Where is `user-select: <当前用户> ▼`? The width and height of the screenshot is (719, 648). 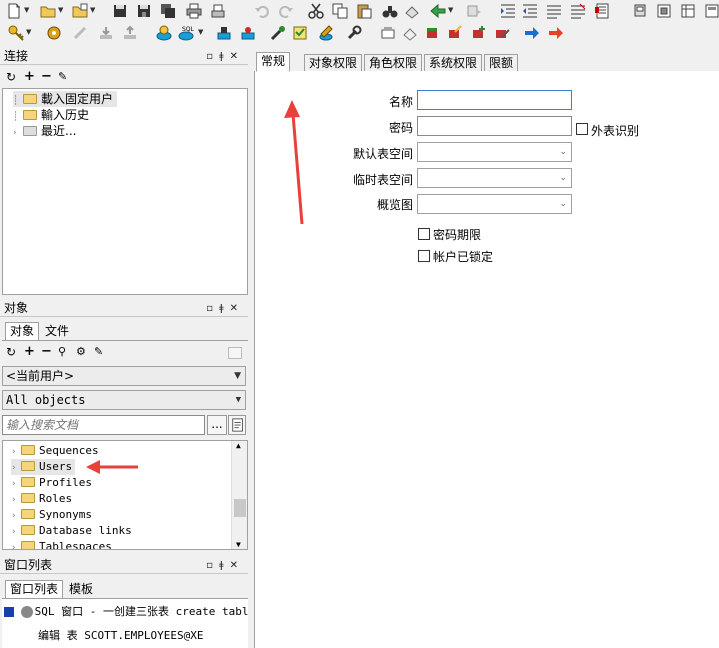 user-select: <当前用户> ▼ is located at coordinates (124, 376).